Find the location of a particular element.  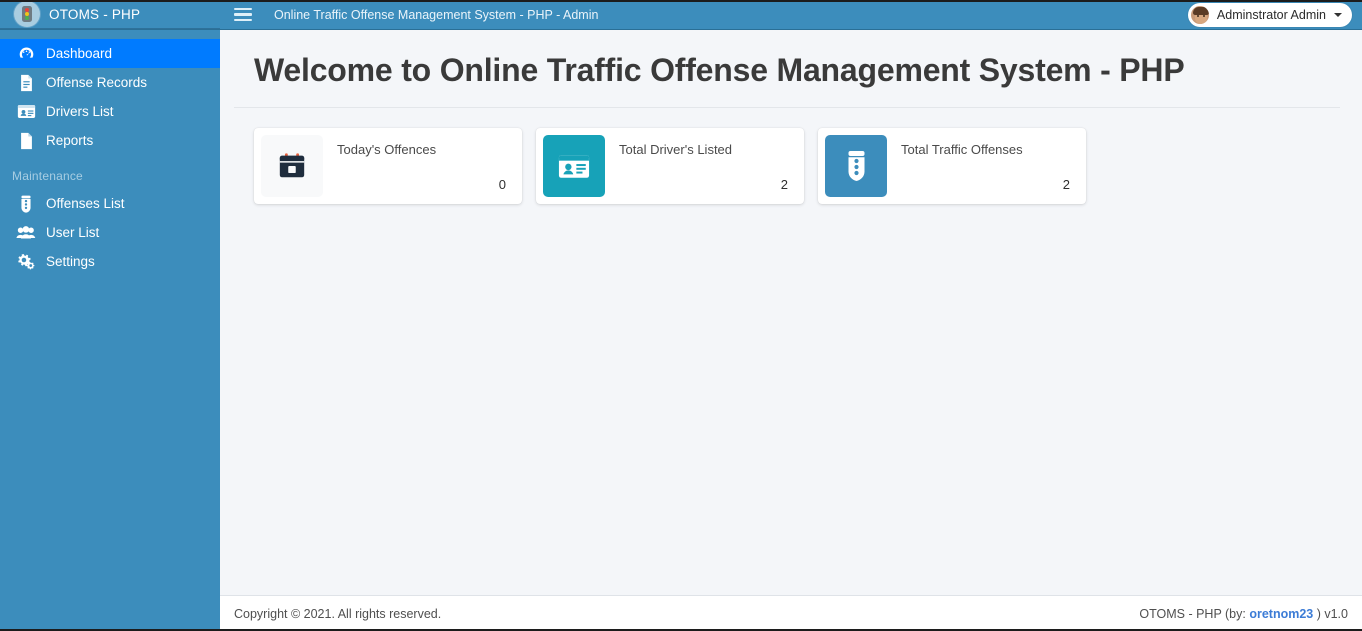

card-label: Total Driver's Listed is located at coordinates (676, 149).